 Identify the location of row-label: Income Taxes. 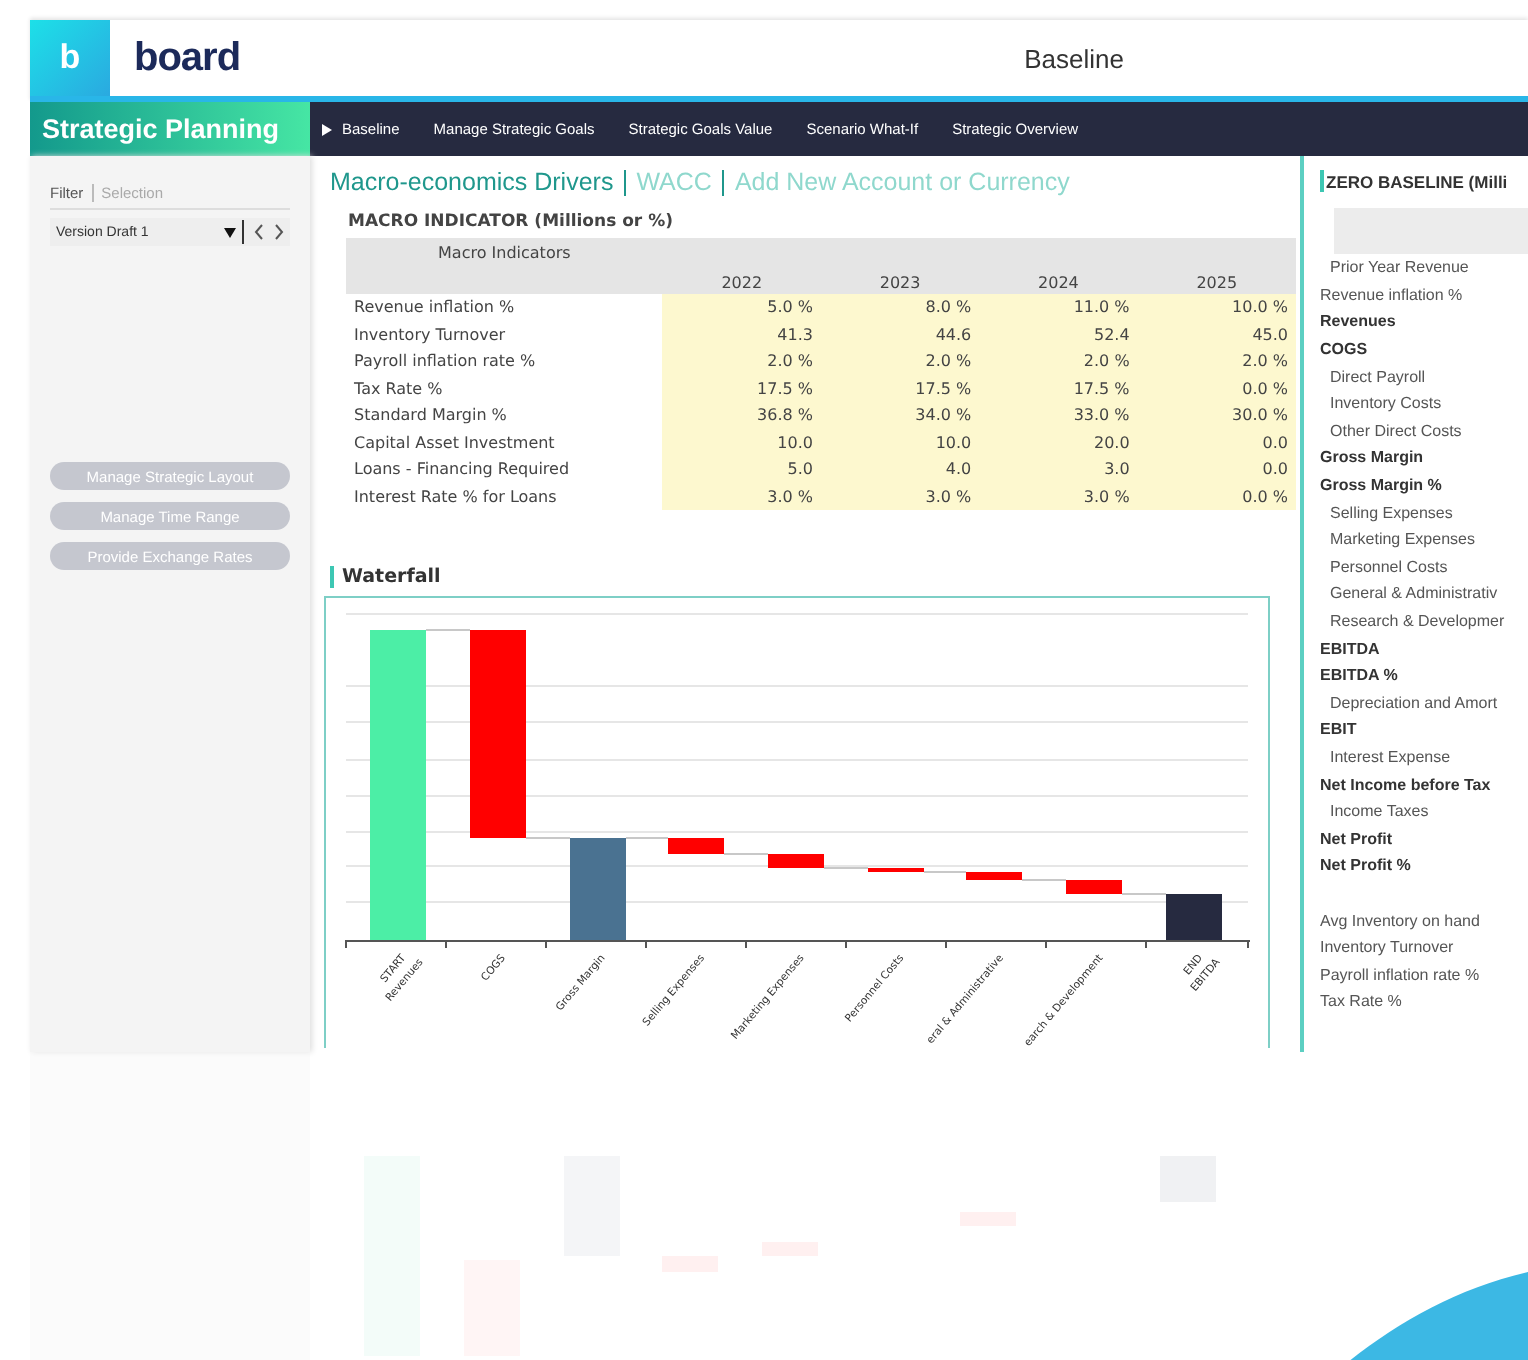
(1379, 812).